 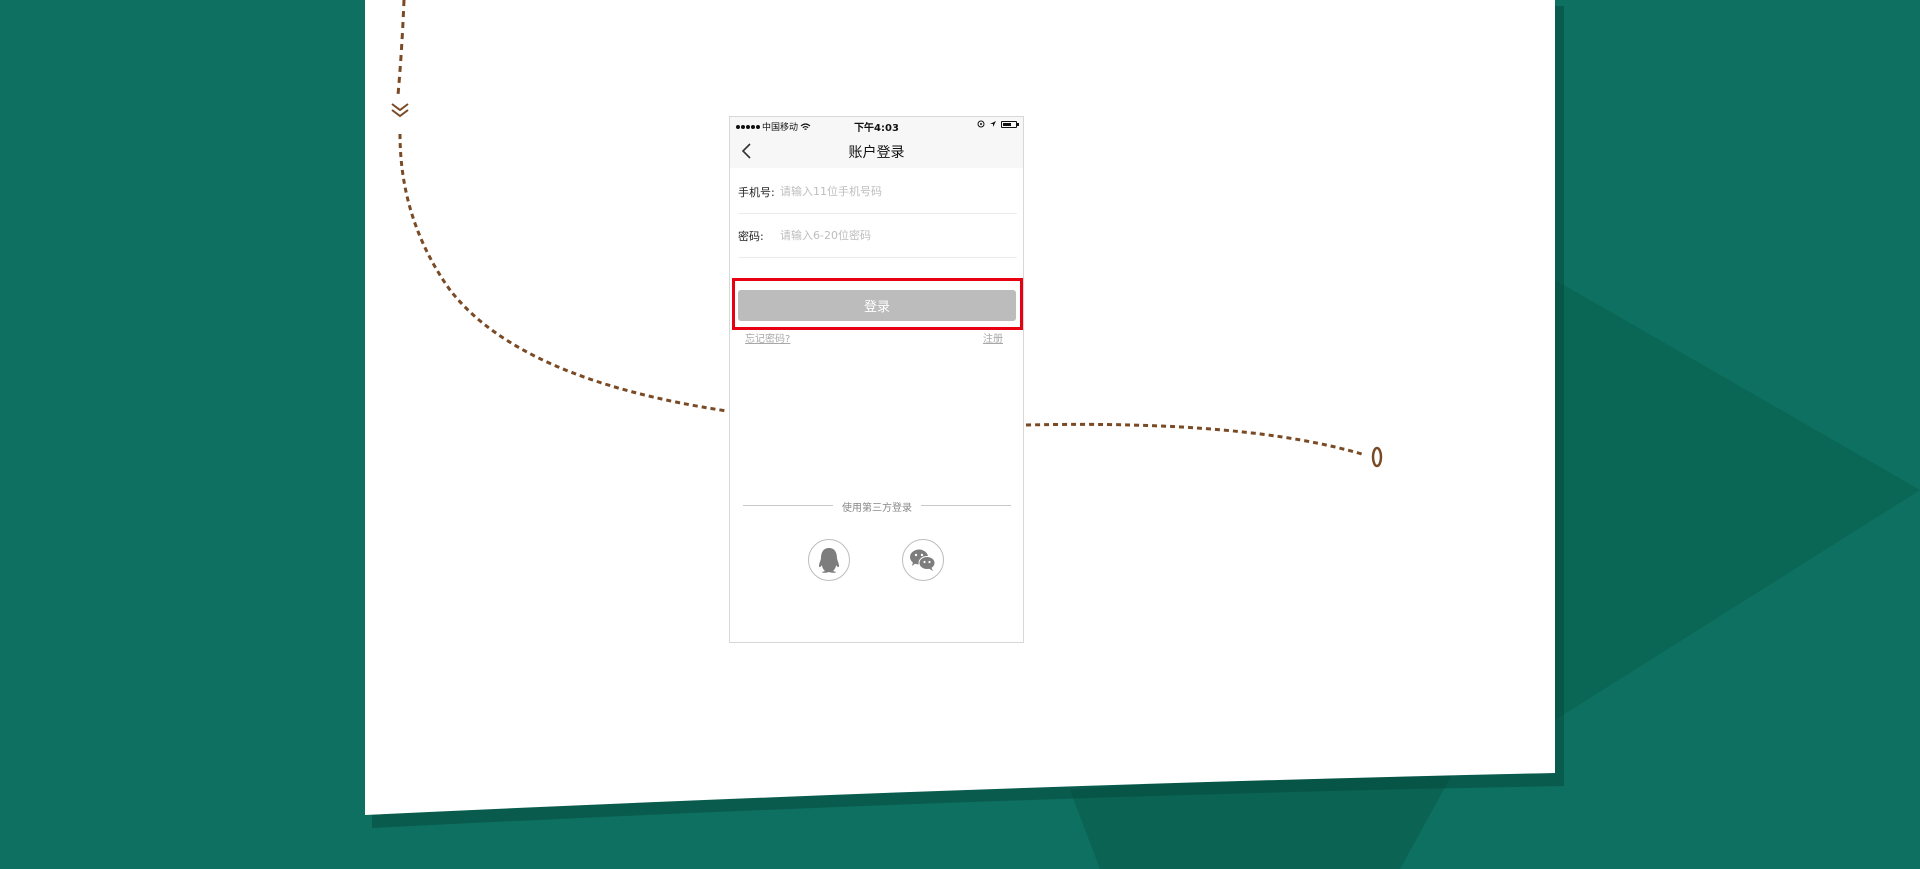 I want to click on page-title: 账户登录, so click(x=876, y=153).